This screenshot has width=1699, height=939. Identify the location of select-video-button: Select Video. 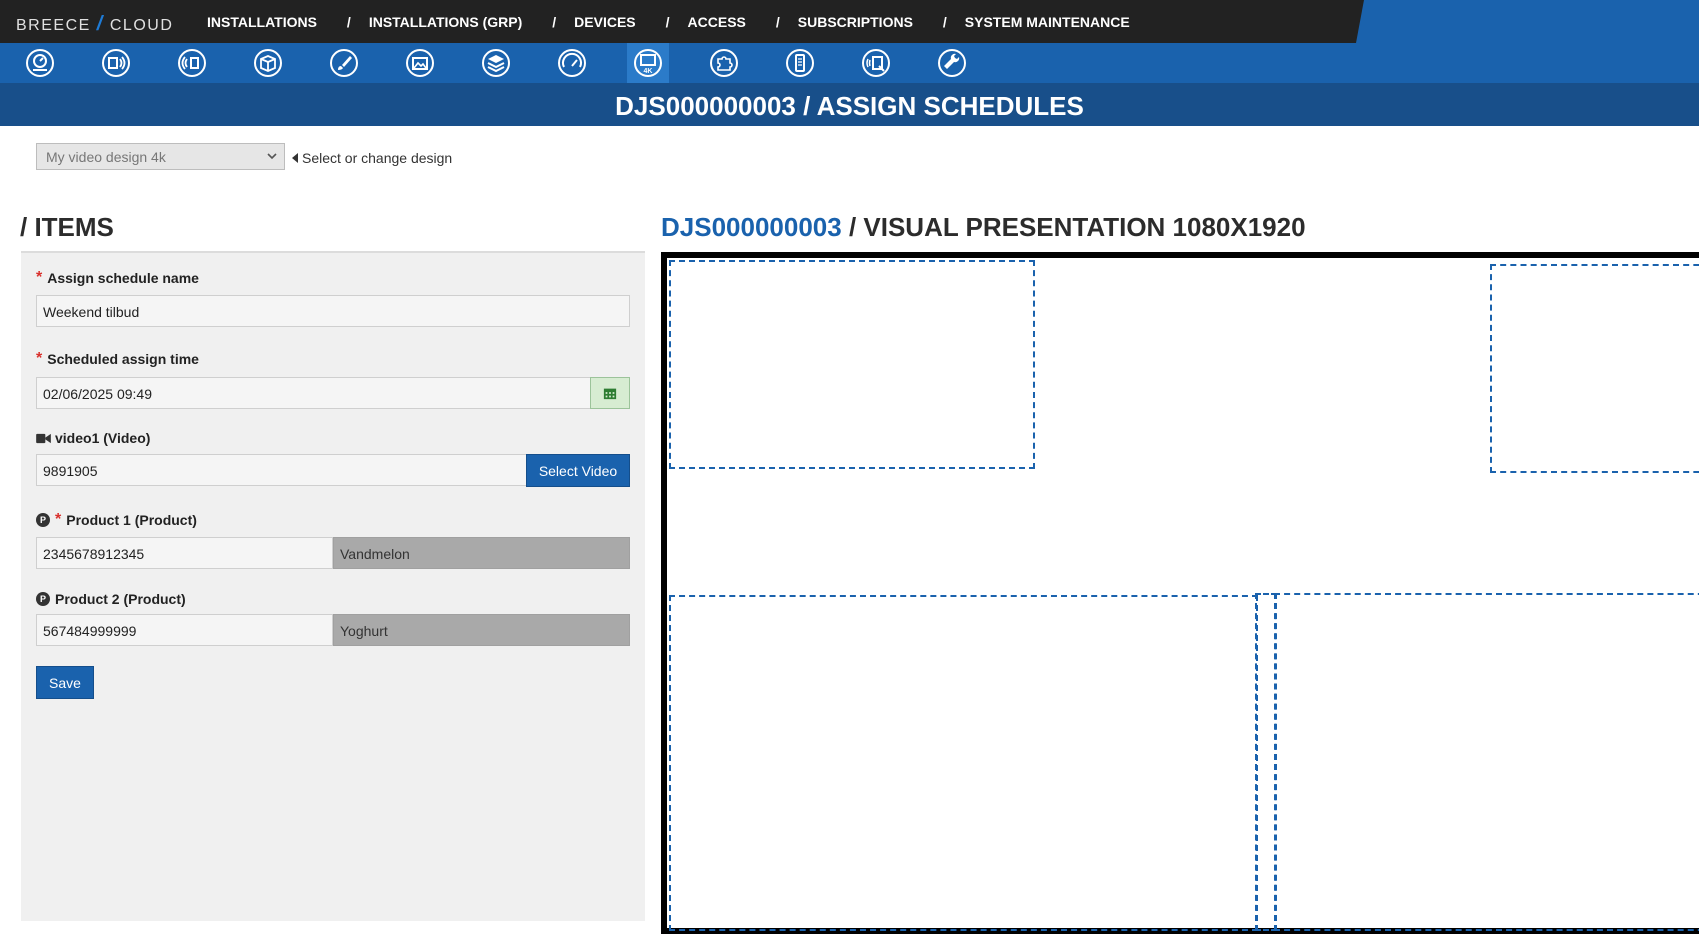
(578, 470).